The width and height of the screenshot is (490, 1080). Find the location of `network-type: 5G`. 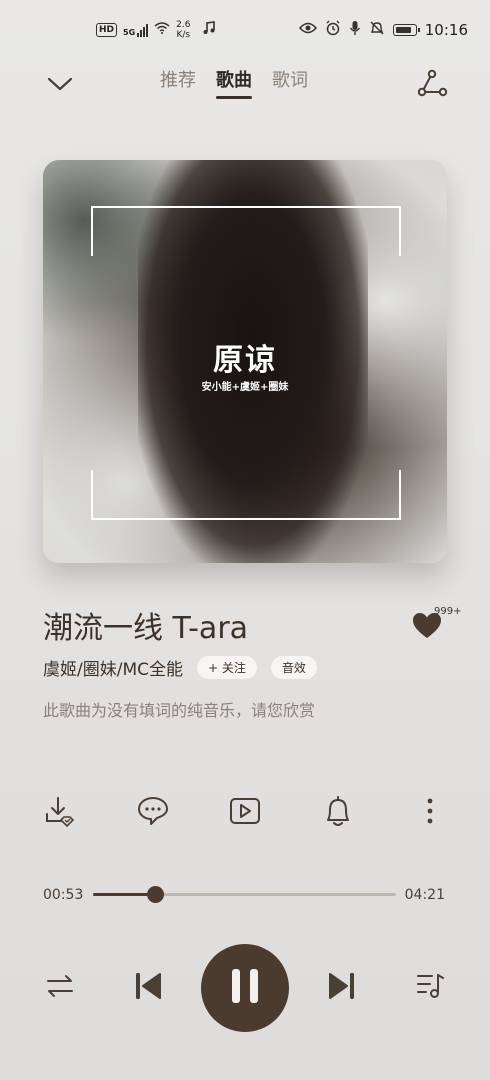

network-type: 5G is located at coordinates (129, 32).